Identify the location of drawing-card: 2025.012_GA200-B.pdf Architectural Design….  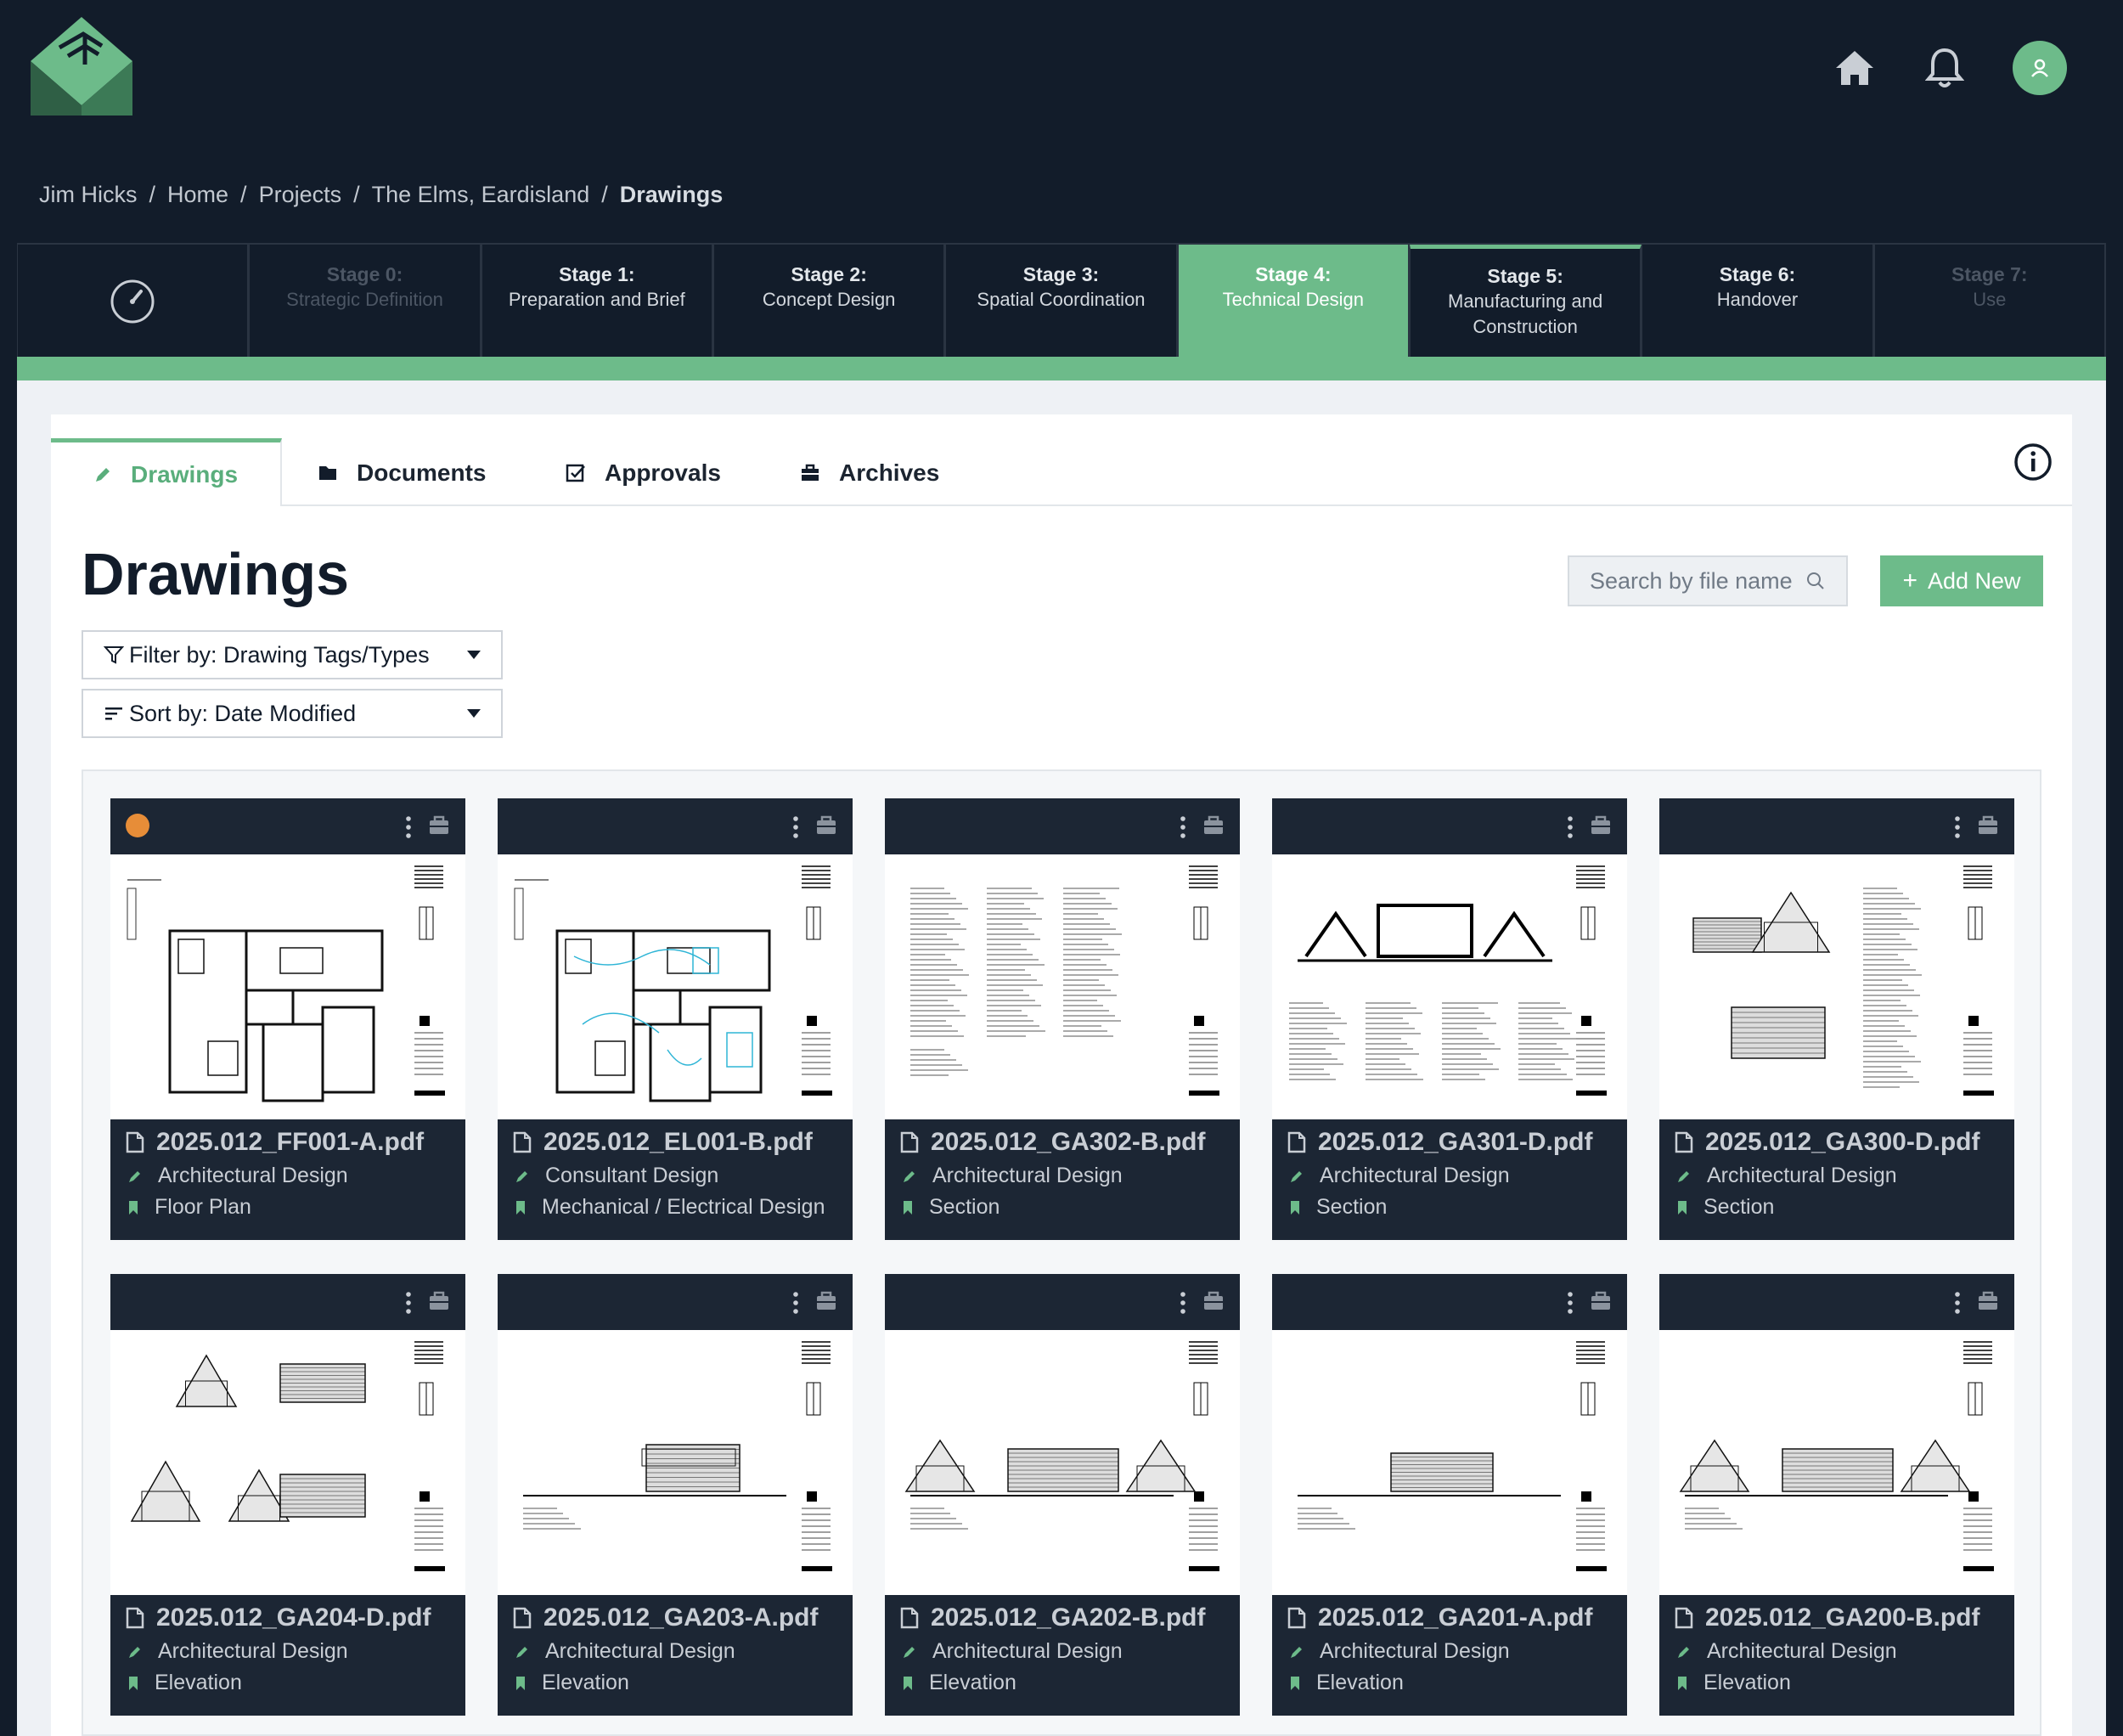
(1836, 1495).